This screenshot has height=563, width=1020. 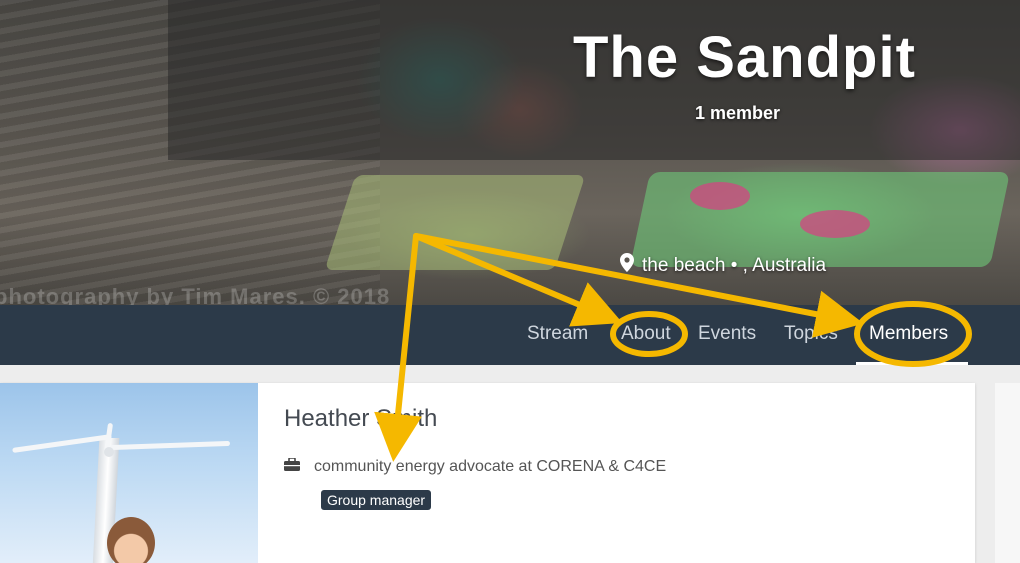 What do you see at coordinates (734, 265) in the screenshot?
I see `location-text: the beach • , Australia` at bounding box center [734, 265].